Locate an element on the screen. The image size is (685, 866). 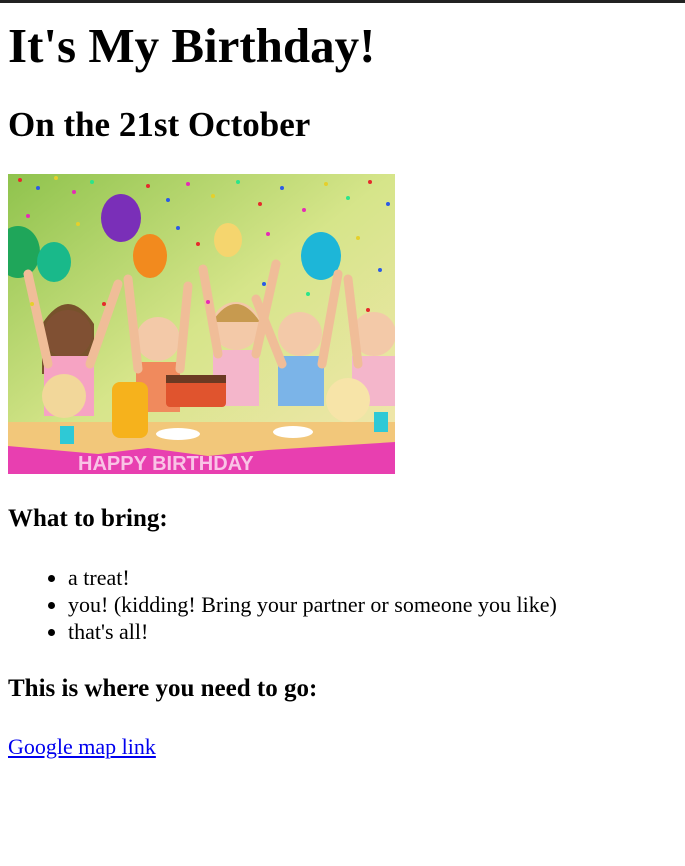
date-subtitle: On the 21st October is located at coordinates (159, 124).